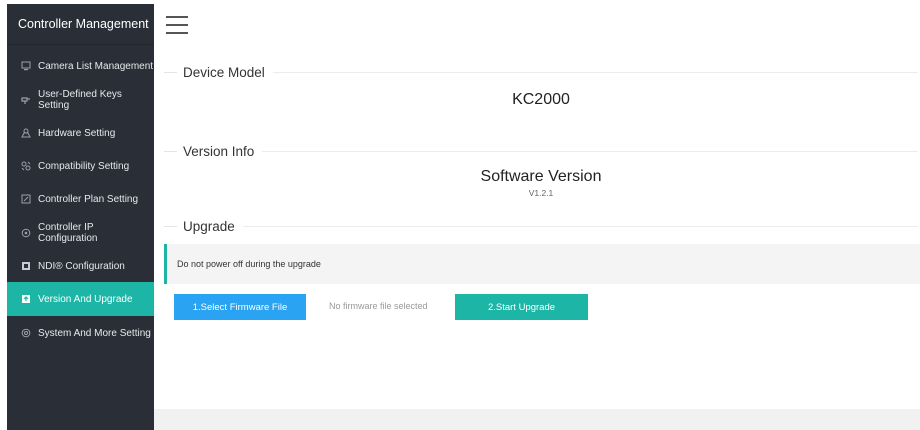 The image size is (920, 430). Describe the element at coordinates (96, 66) in the screenshot. I see `sidebar-item-label: Camera List Management` at that location.